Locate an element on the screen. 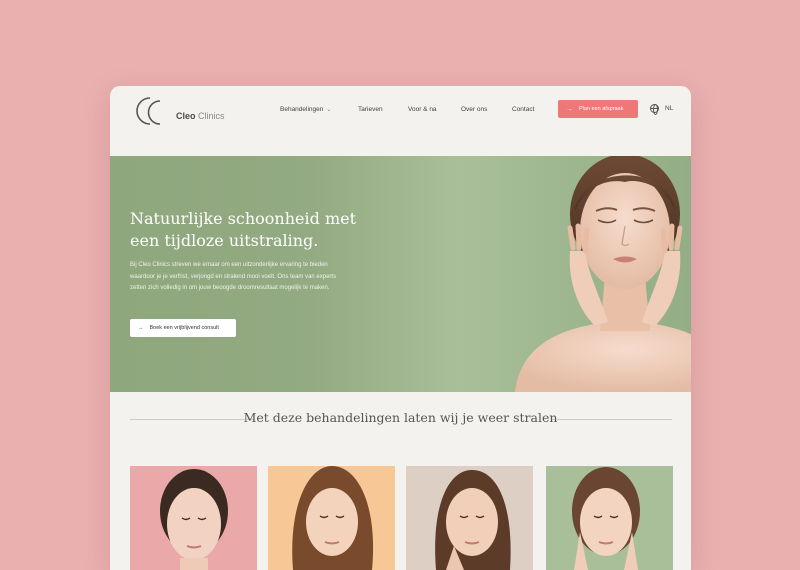 The width and height of the screenshot is (800, 570). nav-item-contact: Contact is located at coordinates (523, 109).